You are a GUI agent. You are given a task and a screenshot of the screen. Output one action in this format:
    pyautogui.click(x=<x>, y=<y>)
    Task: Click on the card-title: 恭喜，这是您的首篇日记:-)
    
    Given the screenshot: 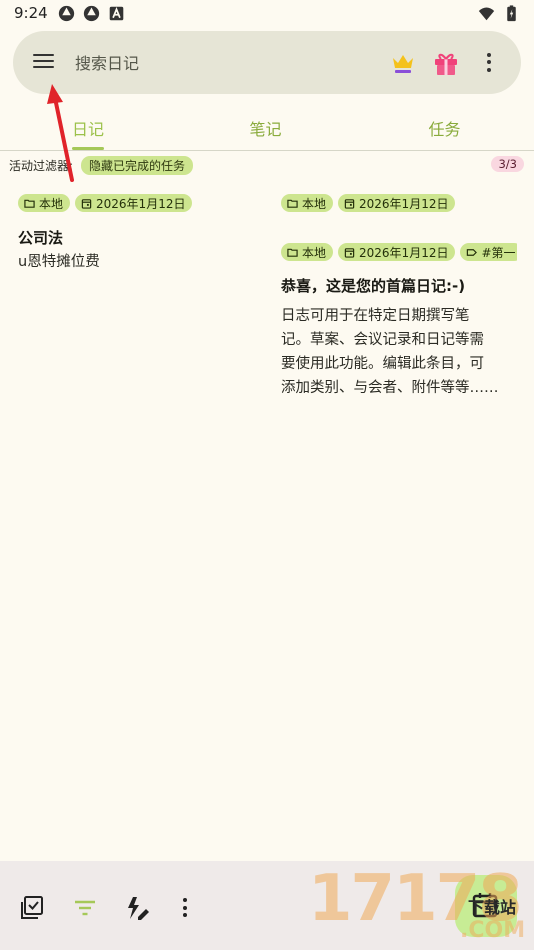 What is the action you would take?
    pyautogui.click(x=373, y=286)
    